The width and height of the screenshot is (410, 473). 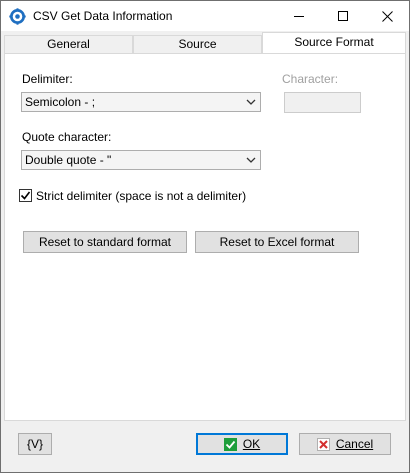 I want to click on quote-character-label: Quote character:, so click(x=67, y=137).